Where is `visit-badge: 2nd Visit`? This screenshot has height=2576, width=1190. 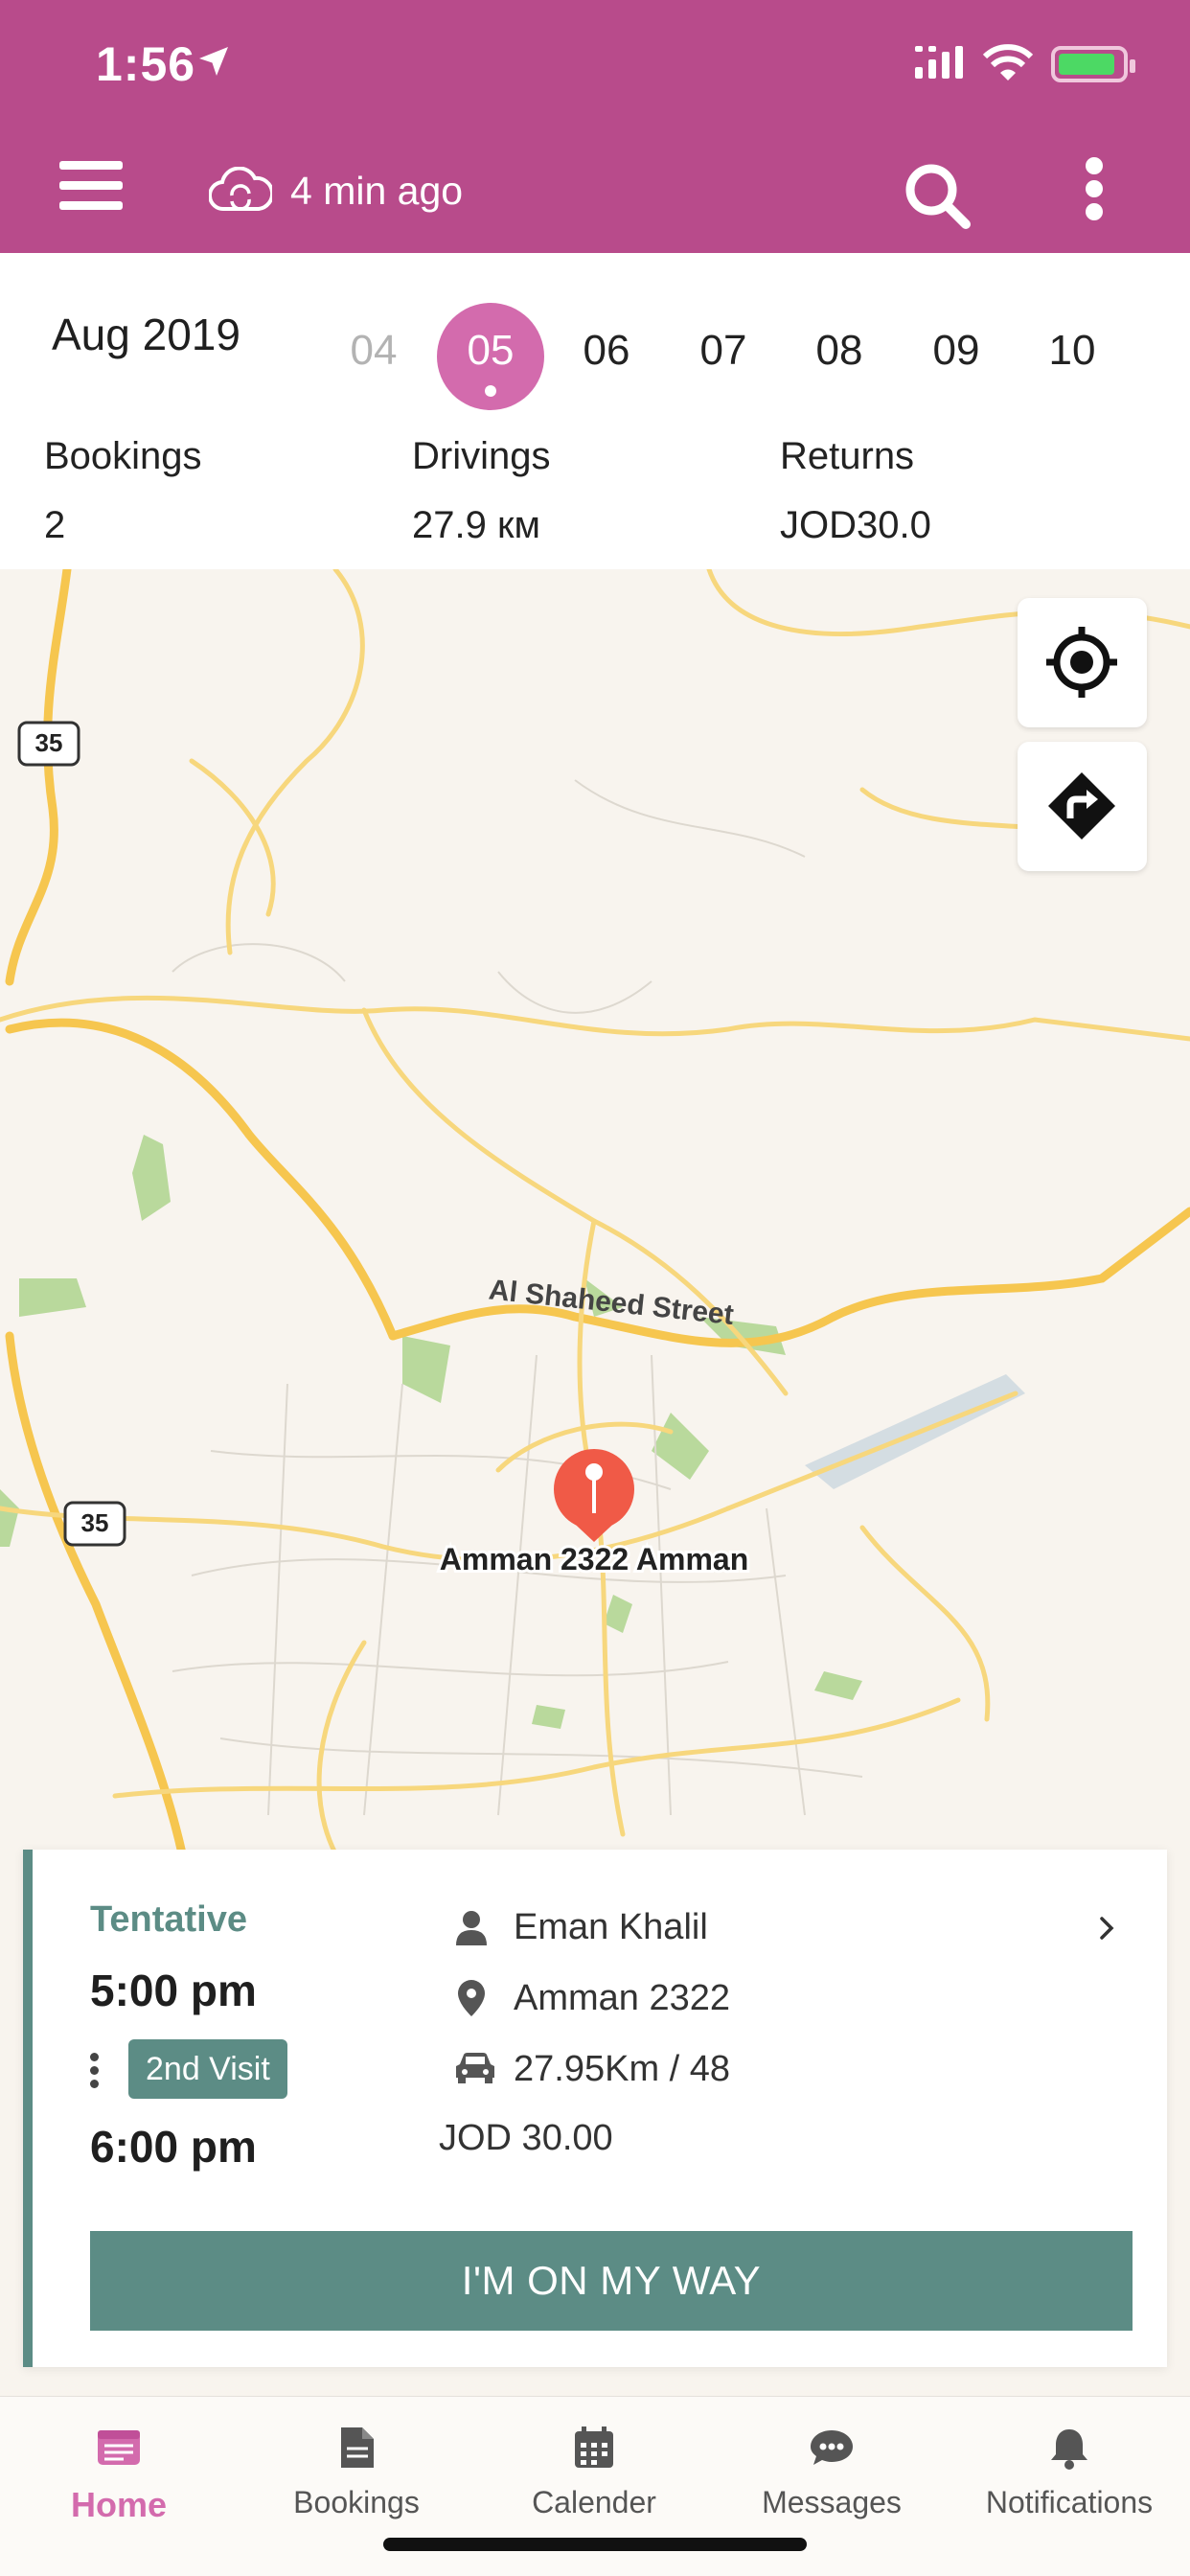 visit-badge: 2nd Visit is located at coordinates (207, 2069).